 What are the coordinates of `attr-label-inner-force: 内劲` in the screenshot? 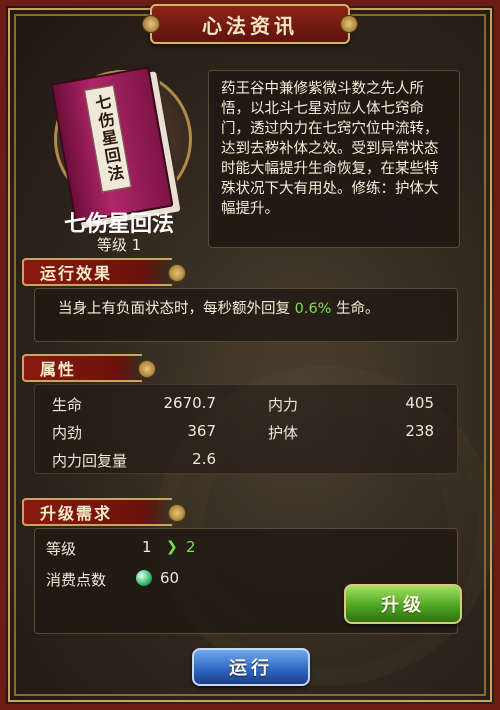 It's located at (67, 433).